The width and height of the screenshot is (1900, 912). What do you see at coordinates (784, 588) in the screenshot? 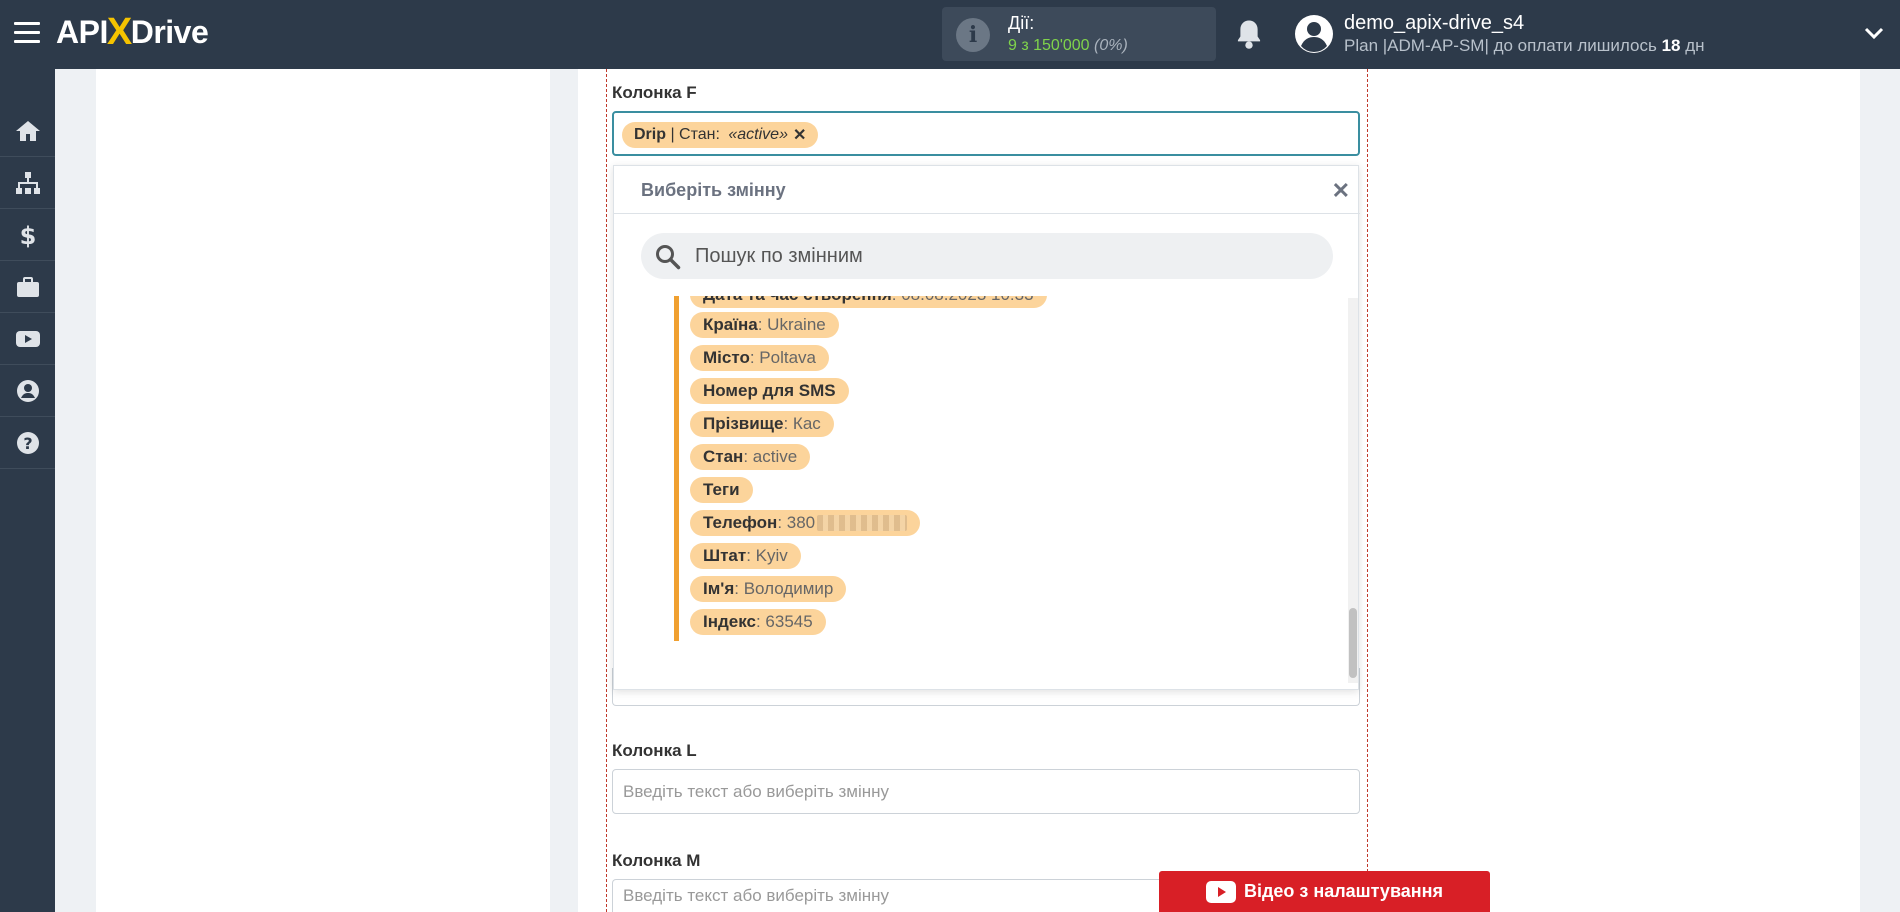
I see `variable-value: : Володимир` at bounding box center [784, 588].